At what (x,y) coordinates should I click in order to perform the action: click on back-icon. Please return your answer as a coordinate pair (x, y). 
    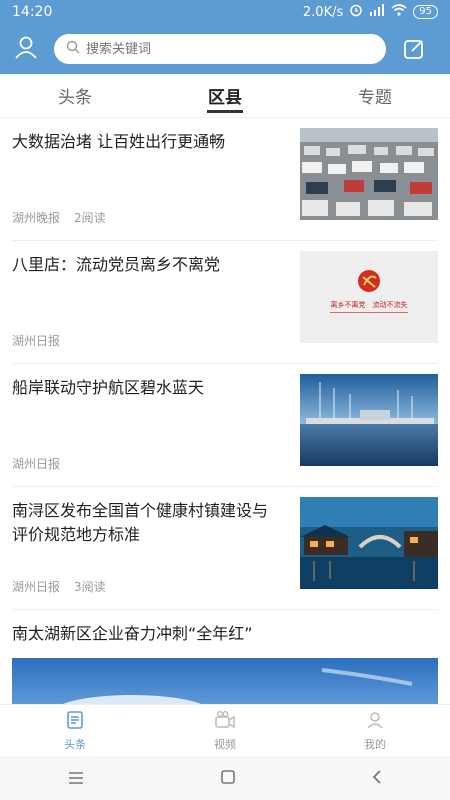
    Looking at the image, I should click on (377, 778).